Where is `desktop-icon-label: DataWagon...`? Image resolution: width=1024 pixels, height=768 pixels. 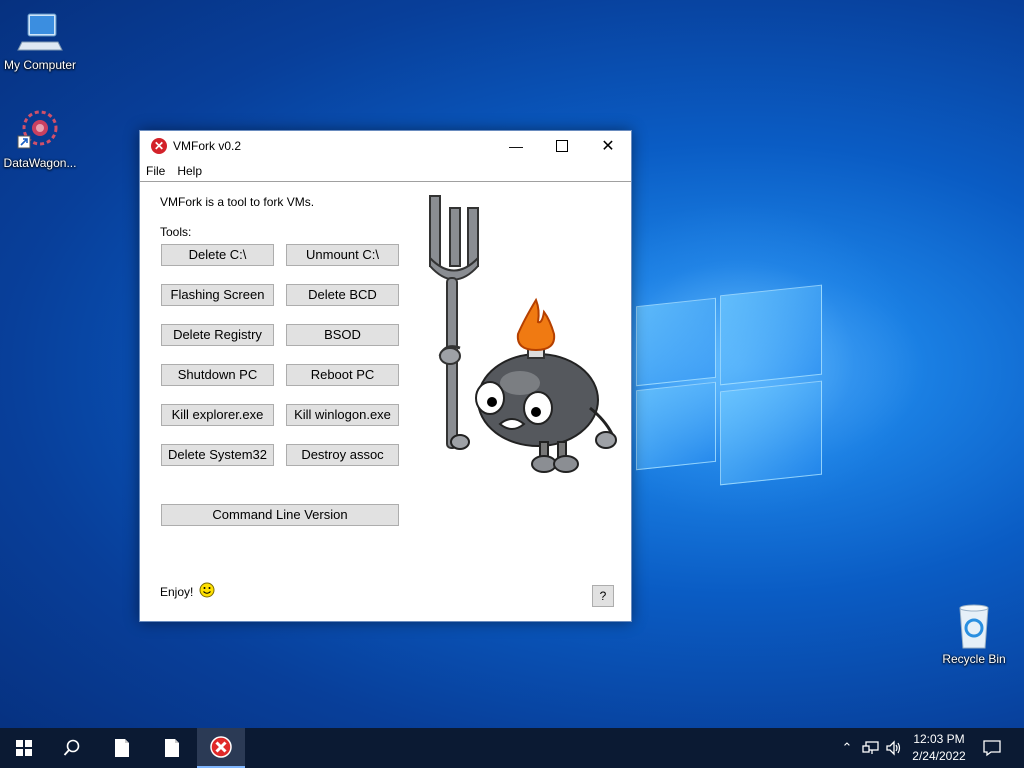
desktop-icon-label: DataWagon... is located at coordinates (40, 163).